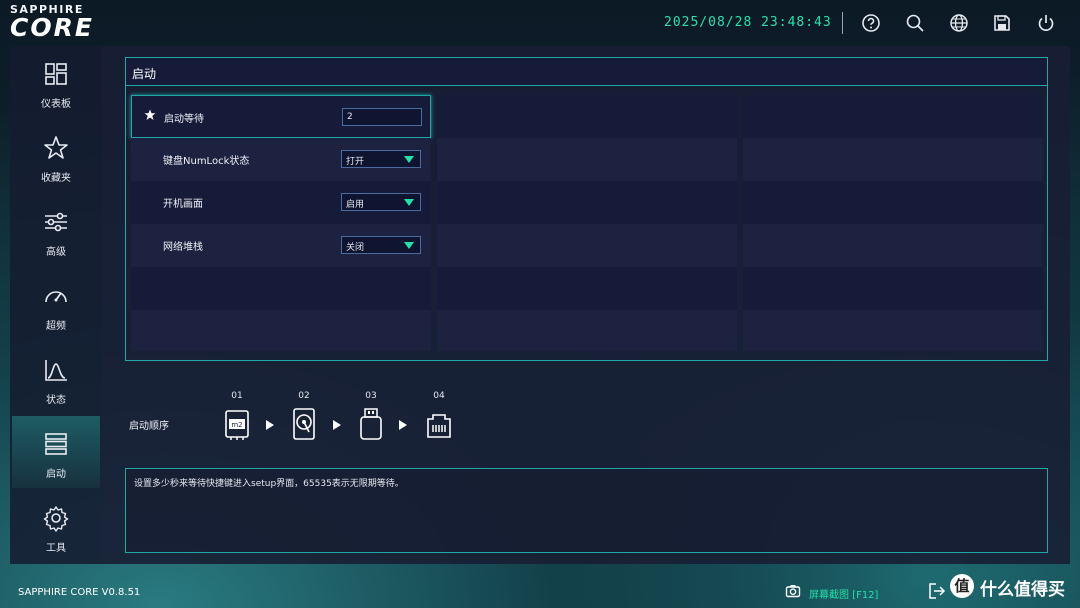 This screenshot has height=608, width=1080. What do you see at coordinates (150, 115) in the screenshot?
I see `favorite-star-icon` at bounding box center [150, 115].